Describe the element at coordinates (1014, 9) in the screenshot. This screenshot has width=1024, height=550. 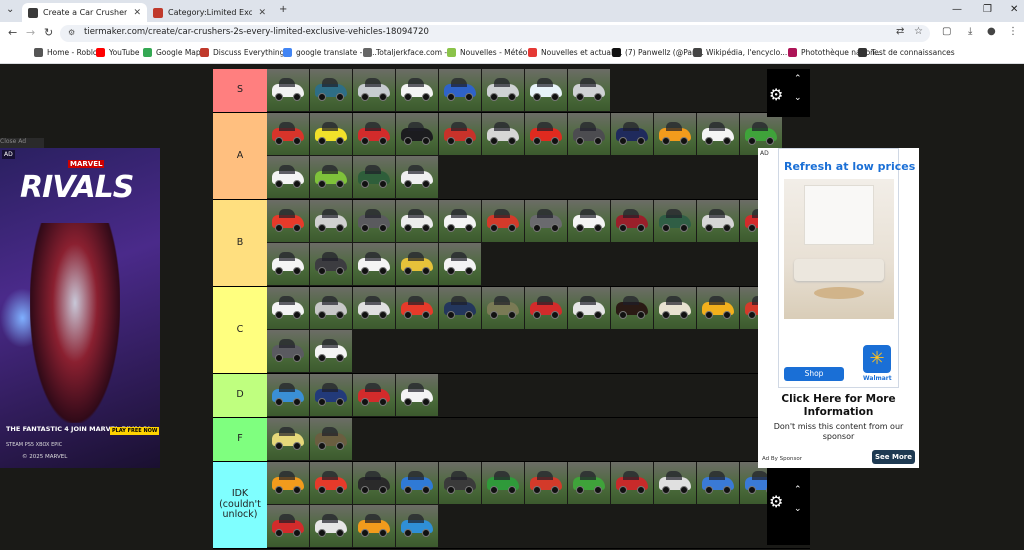
I see `window-close-icon: ✕` at that location.